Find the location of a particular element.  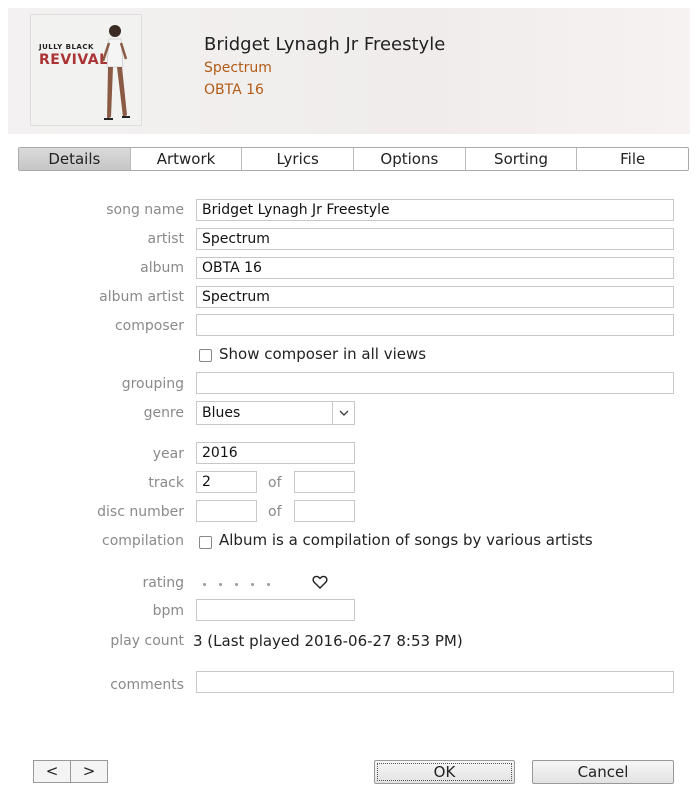

track-count-field is located at coordinates (324, 482).